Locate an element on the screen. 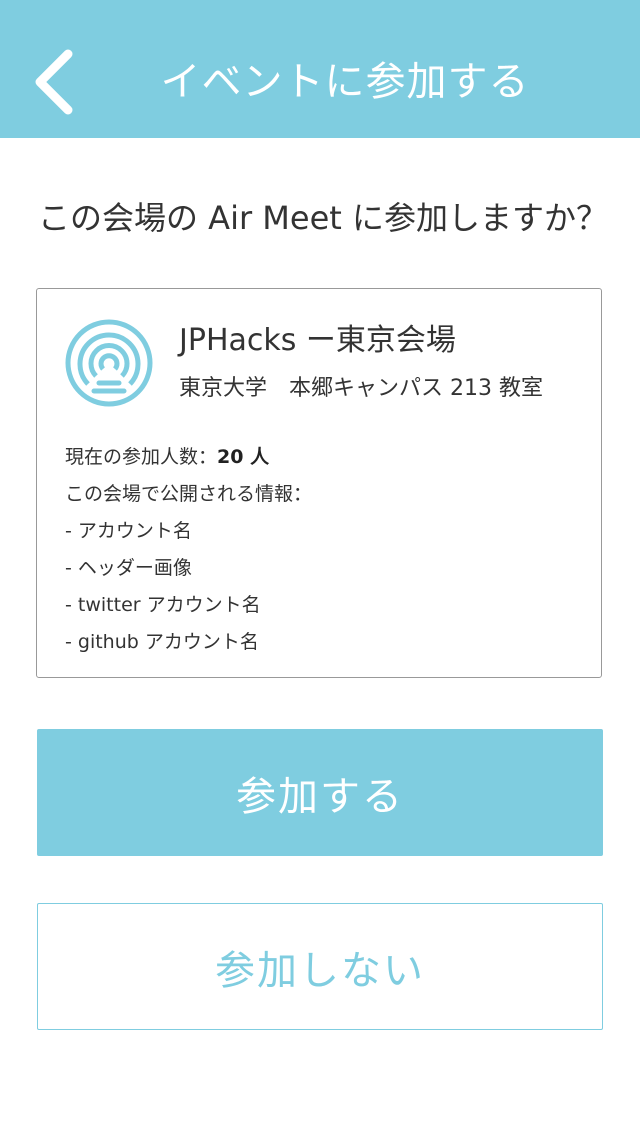 The height and width of the screenshot is (1136, 640). shared-info-item: - ヘッダー画像 is located at coordinates (128, 568).